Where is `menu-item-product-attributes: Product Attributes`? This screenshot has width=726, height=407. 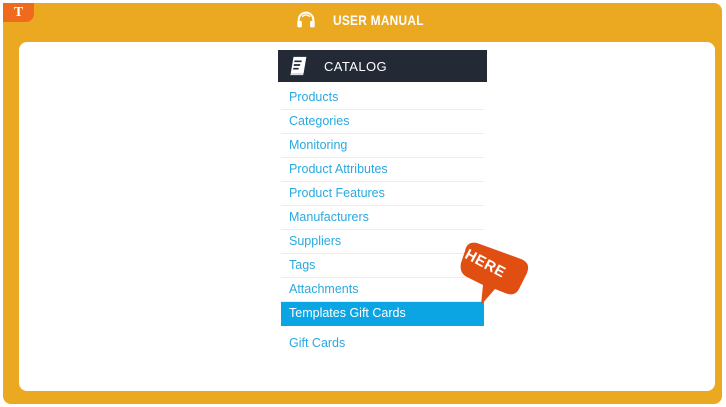 menu-item-product-attributes: Product Attributes is located at coordinates (382, 170).